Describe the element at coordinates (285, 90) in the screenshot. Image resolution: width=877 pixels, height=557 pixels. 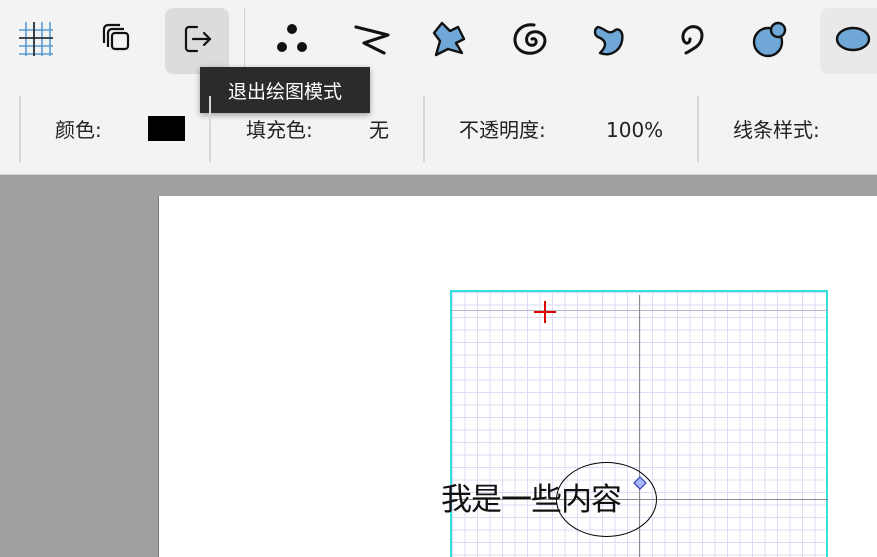
I see `tooltip-exit-draw-mode: 退出绘图模式` at that location.